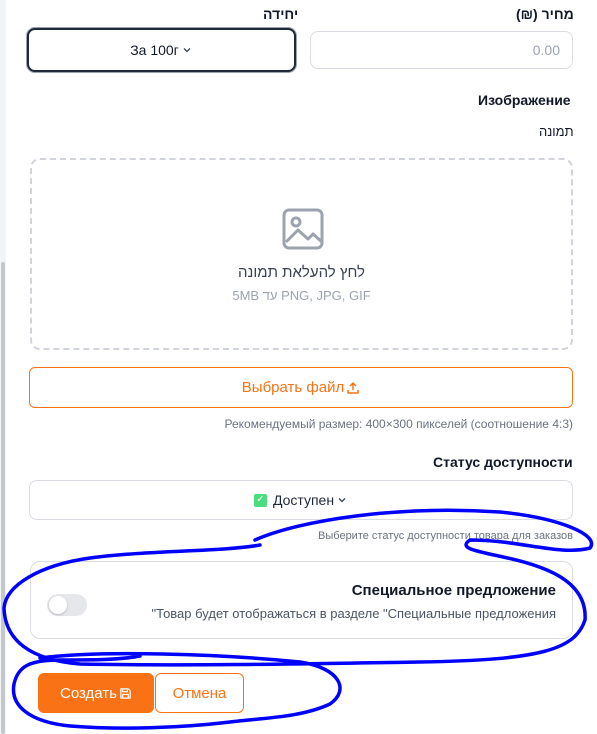  I want to click on upload-icon, so click(353, 388).